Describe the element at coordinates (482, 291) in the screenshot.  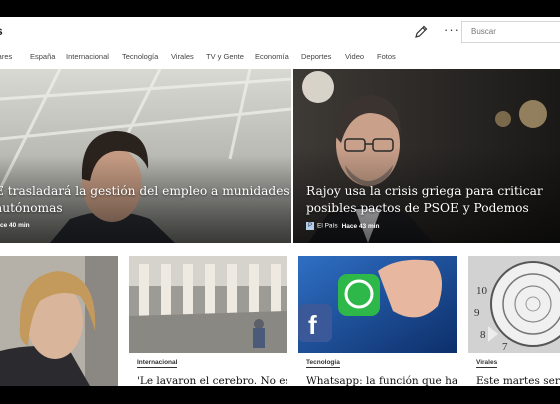
I see `svg-text: 10` at that location.